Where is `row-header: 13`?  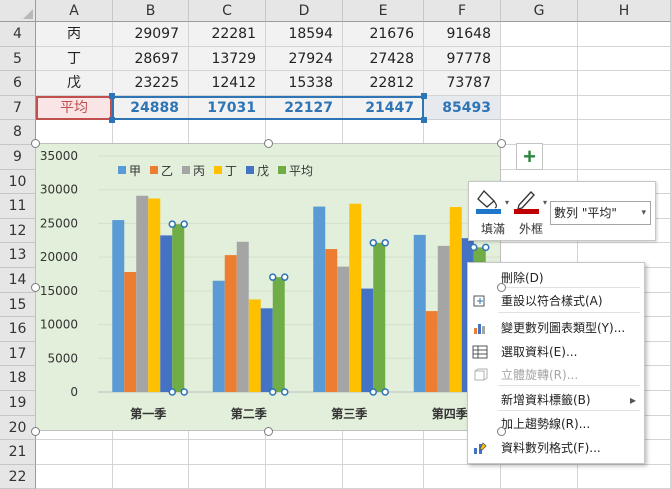 row-header: 13 is located at coordinates (18, 255).